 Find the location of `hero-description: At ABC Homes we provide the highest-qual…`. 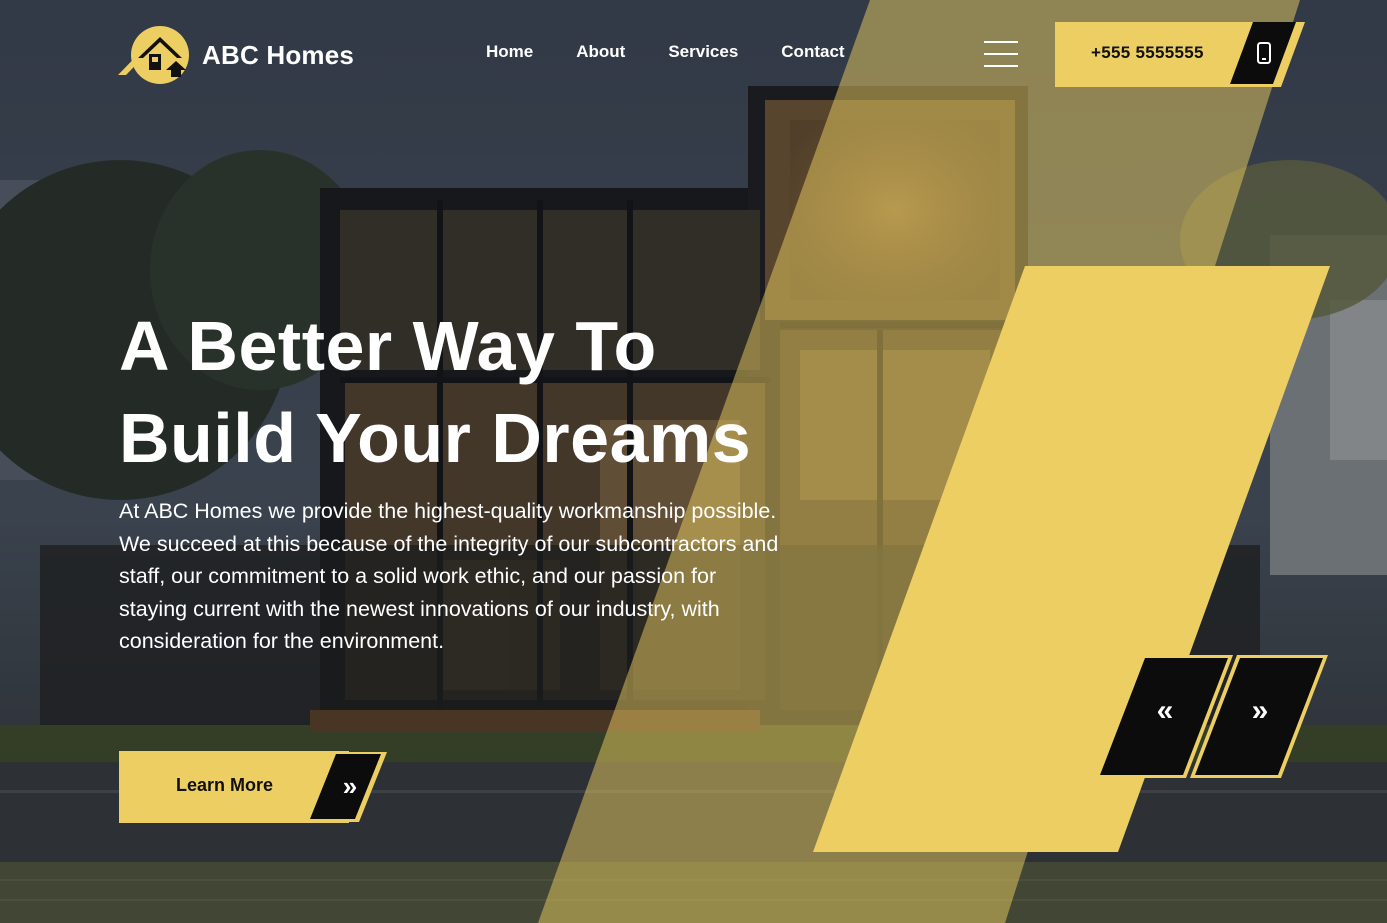

hero-description: At ABC Homes we provide the highest-qual… is located at coordinates (449, 576).